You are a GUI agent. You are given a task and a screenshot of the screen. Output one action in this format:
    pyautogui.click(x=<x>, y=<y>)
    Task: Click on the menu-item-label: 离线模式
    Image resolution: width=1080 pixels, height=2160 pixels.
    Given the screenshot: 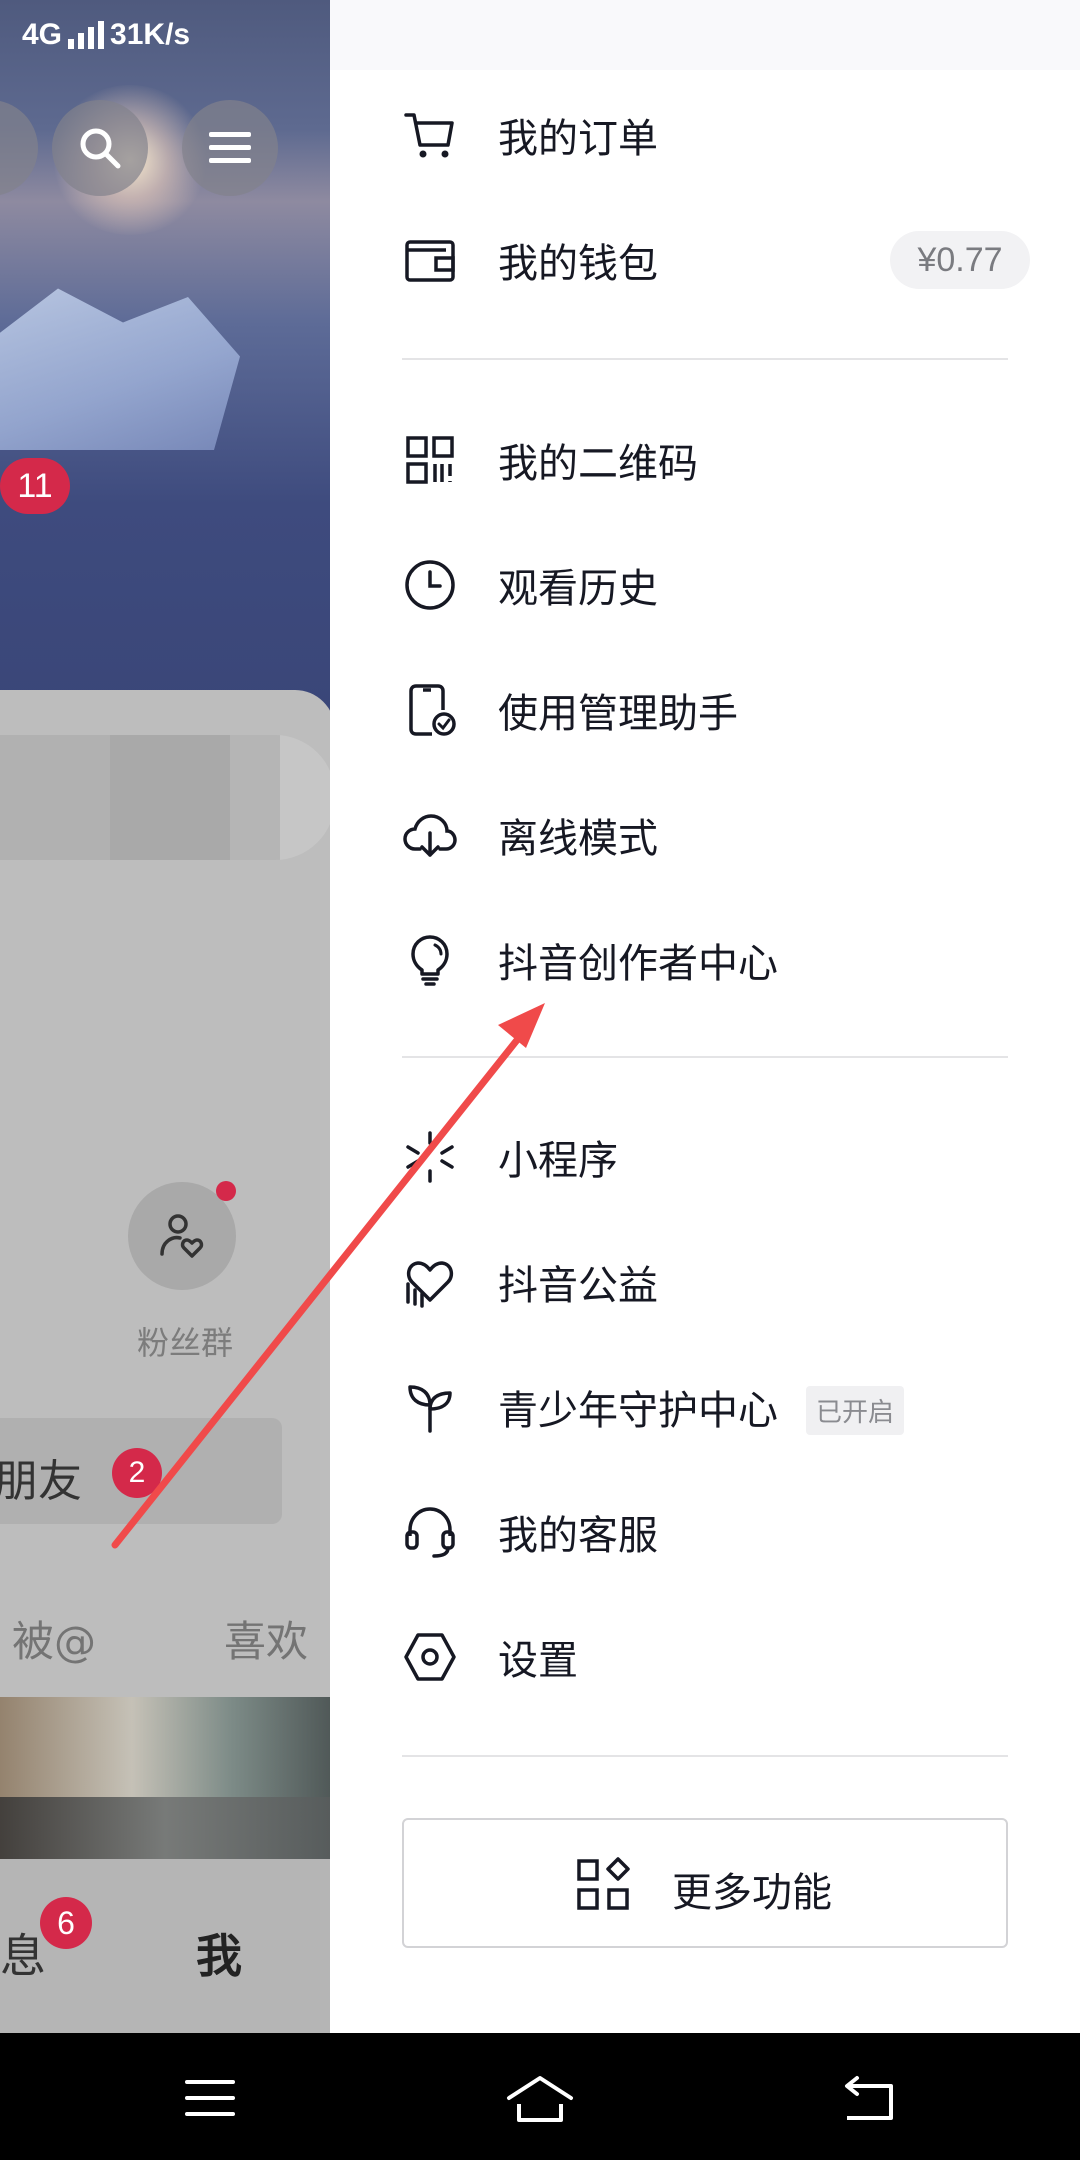 What is the action you would take?
    pyautogui.click(x=578, y=839)
    